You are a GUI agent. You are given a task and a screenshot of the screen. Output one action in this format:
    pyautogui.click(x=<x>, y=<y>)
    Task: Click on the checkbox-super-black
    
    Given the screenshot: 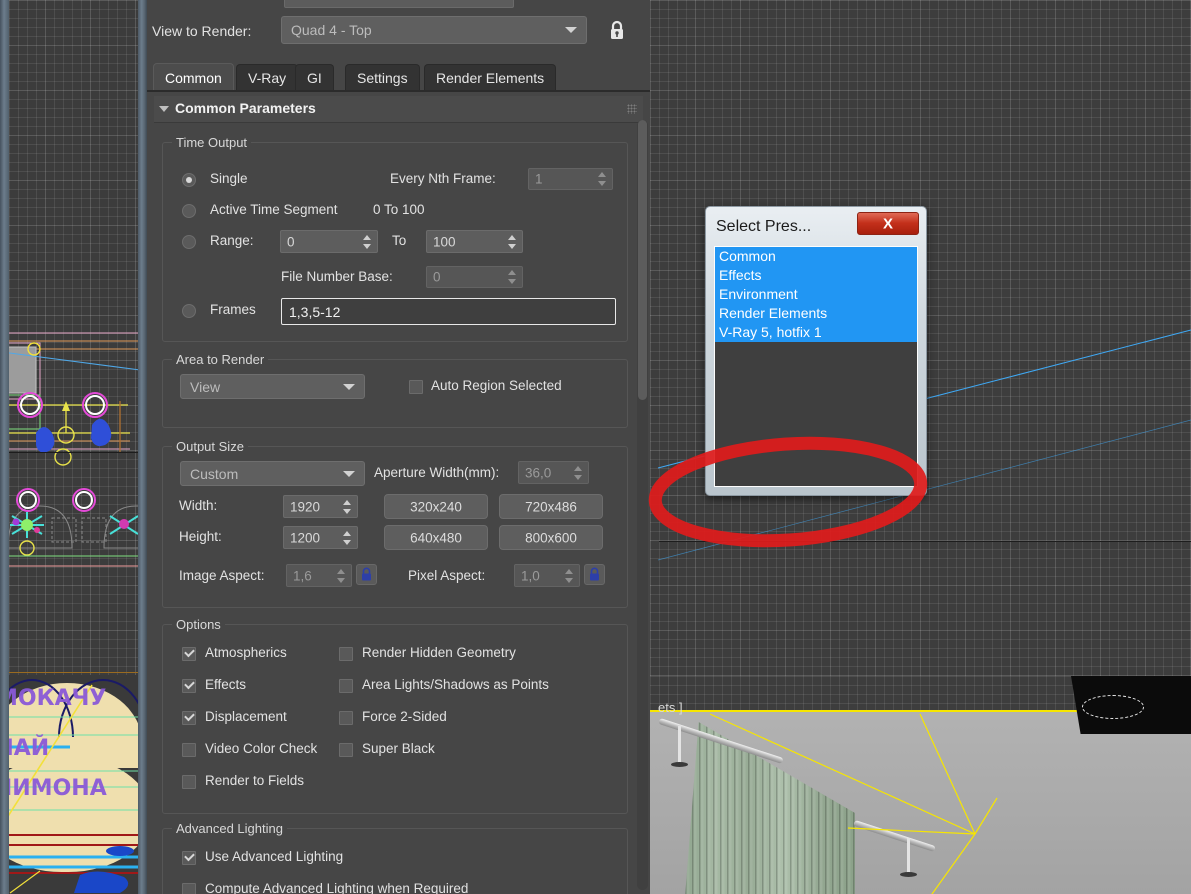 What is the action you would take?
    pyautogui.click(x=346, y=750)
    